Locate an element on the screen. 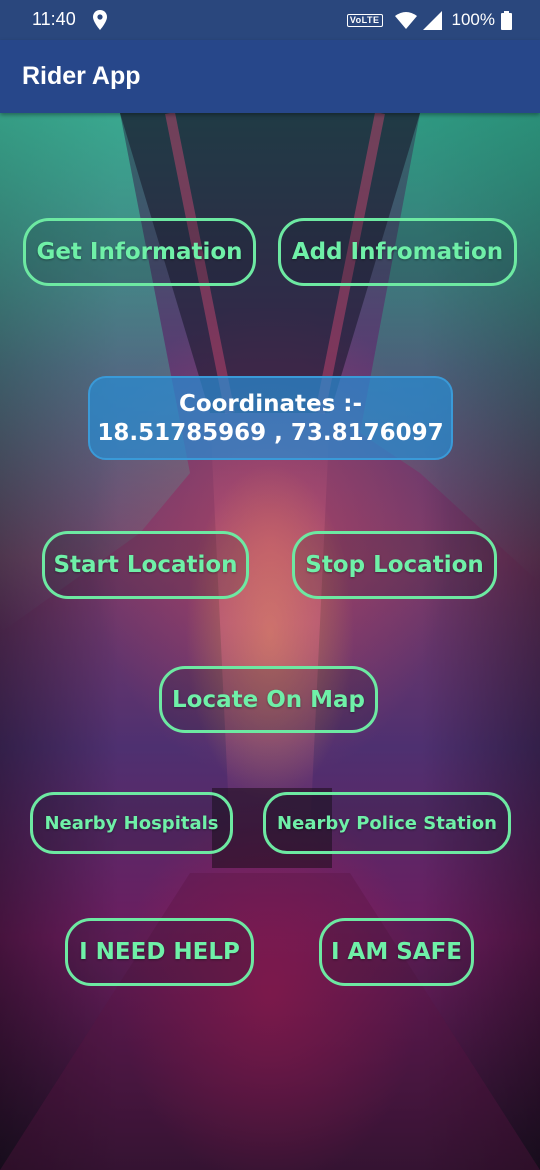  app-title: Rider App is located at coordinates (81, 76).